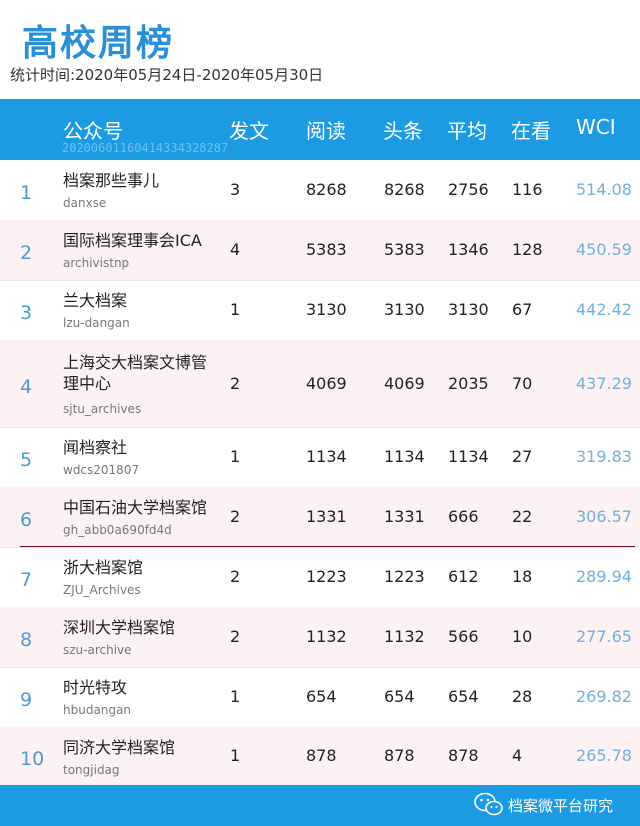  What do you see at coordinates (97, 650) in the screenshot?
I see `account-id: szu-archive` at bounding box center [97, 650].